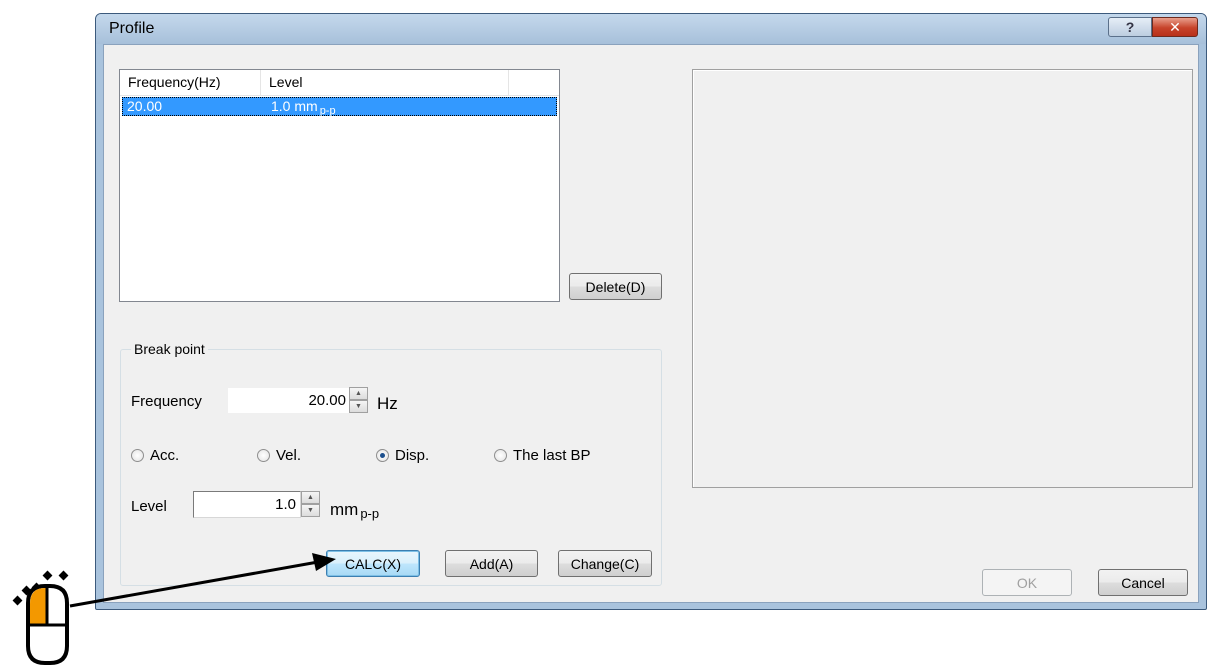  I want to click on mouse-click-icon, so click(174, 609).